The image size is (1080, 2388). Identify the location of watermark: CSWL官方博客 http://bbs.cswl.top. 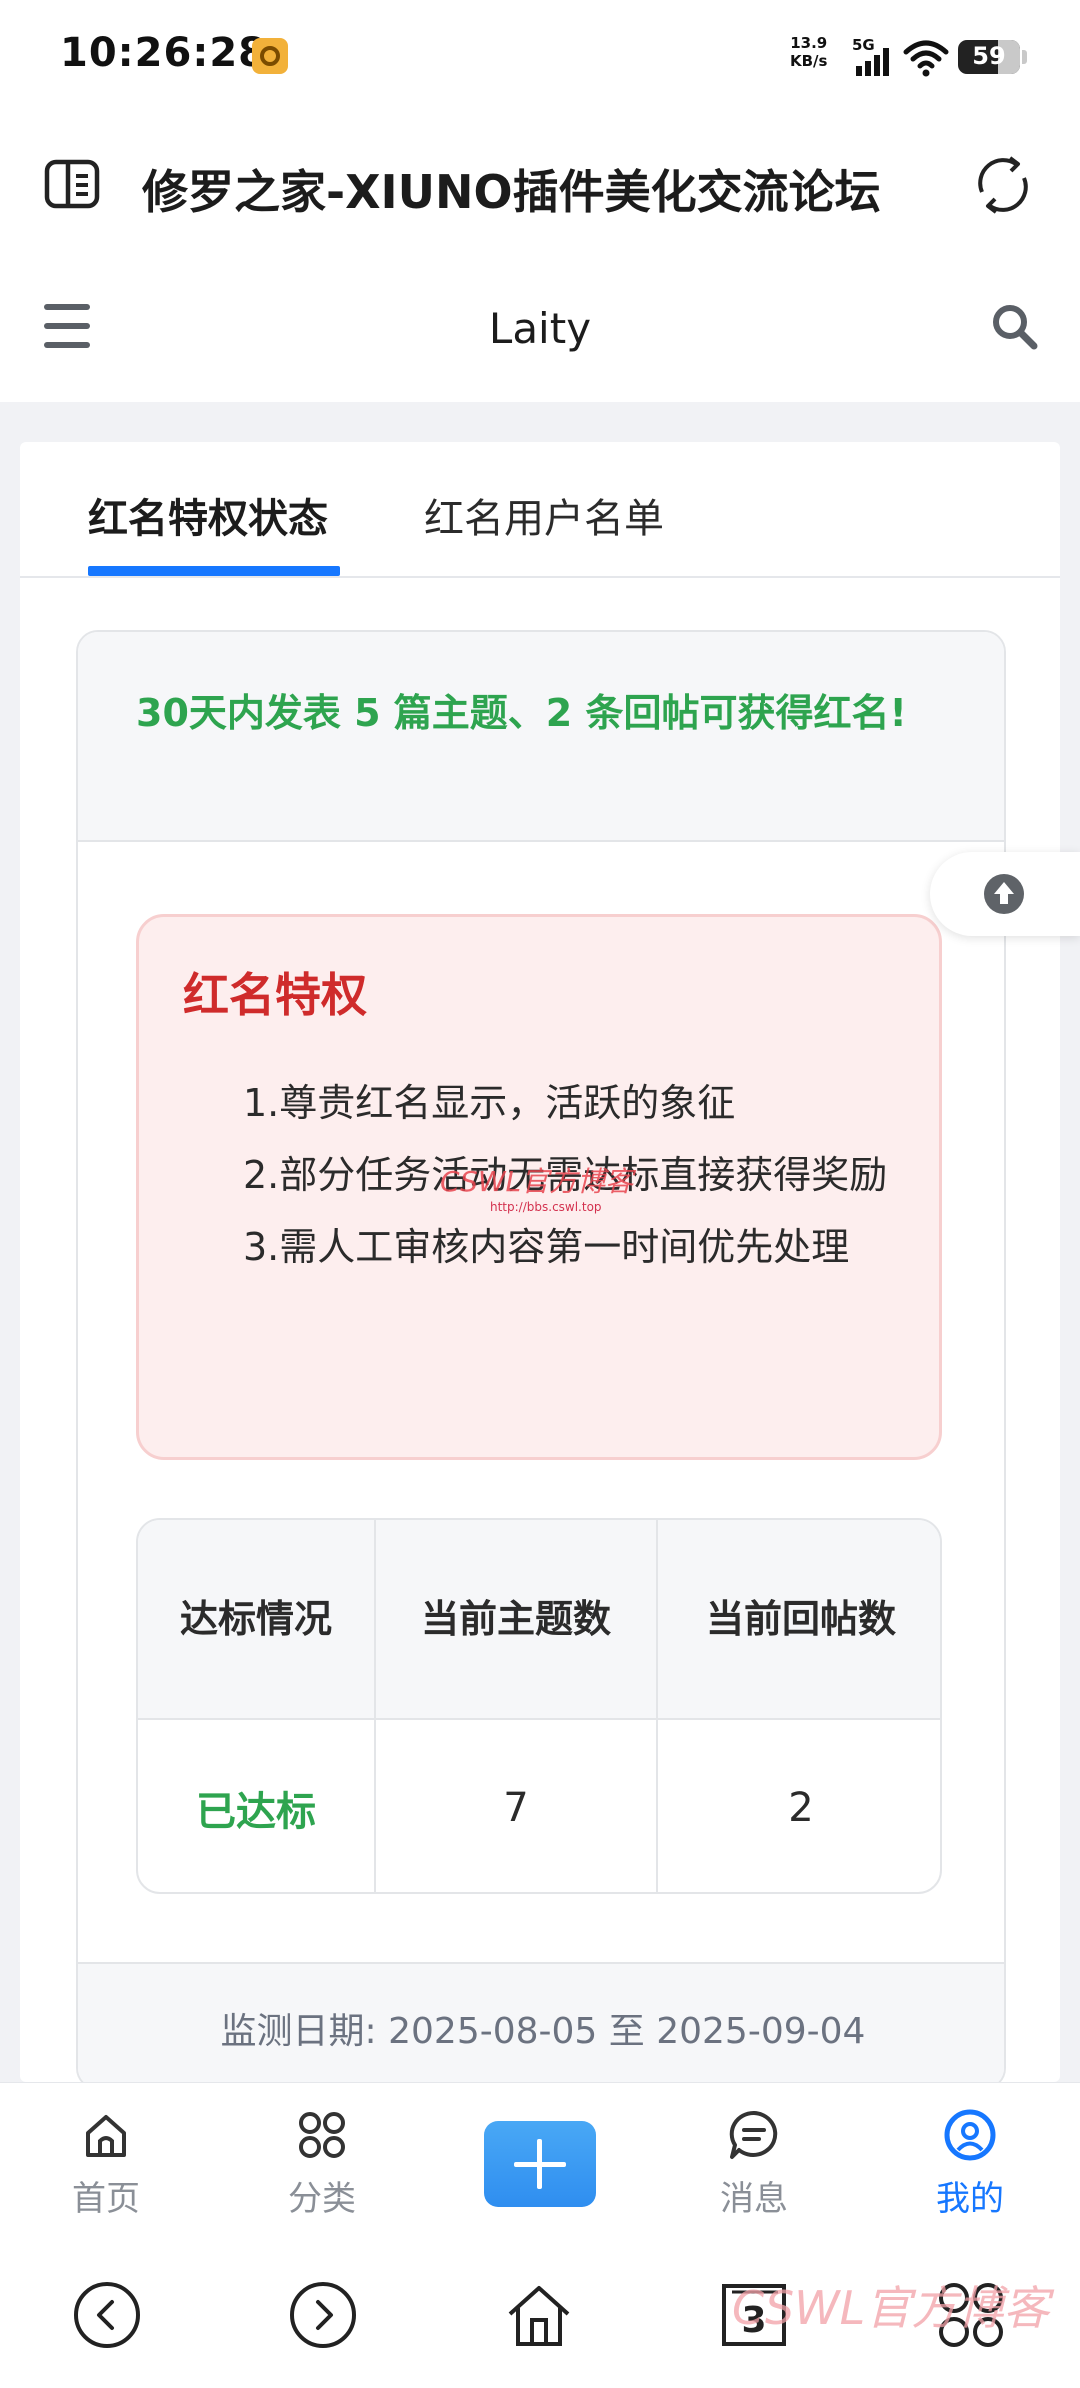
(537, 1189).